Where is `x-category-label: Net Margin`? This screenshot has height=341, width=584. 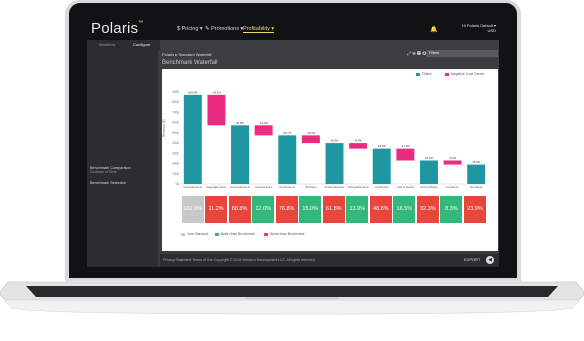
x-category-label: Net Margin is located at coordinates (477, 187).